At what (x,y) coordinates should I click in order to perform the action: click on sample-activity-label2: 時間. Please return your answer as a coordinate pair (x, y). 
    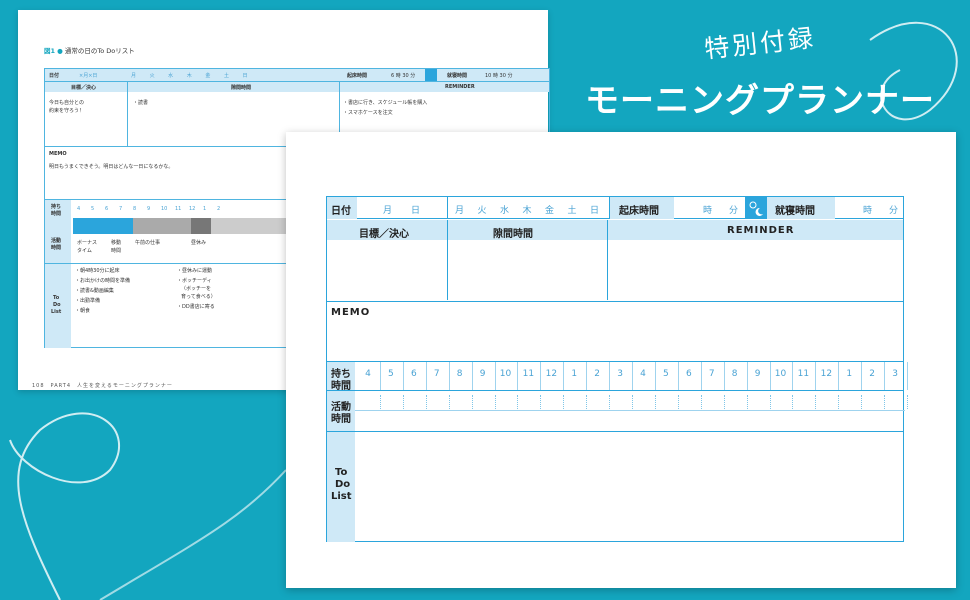
    Looking at the image, I should click on (56, 248).